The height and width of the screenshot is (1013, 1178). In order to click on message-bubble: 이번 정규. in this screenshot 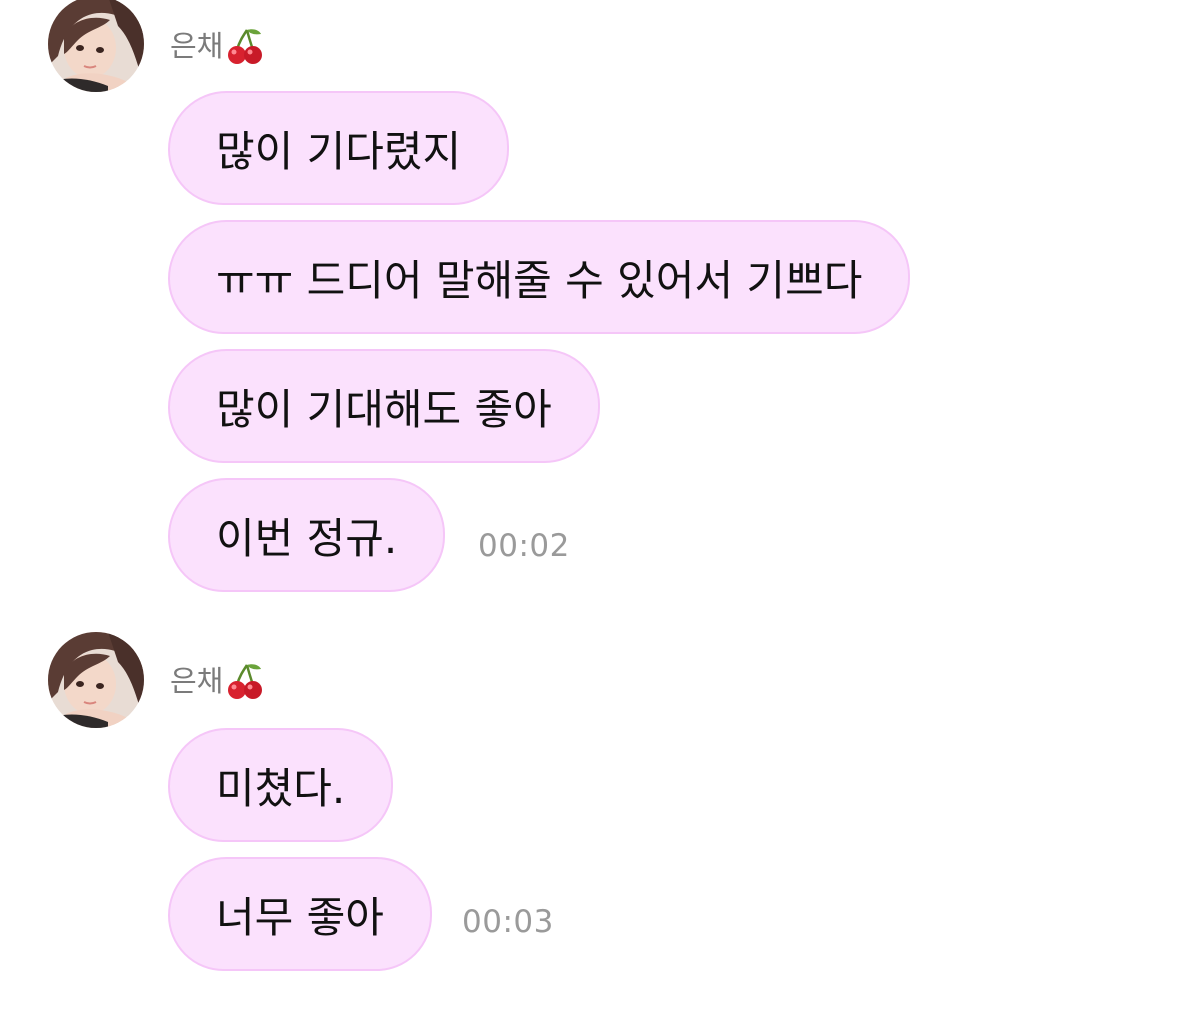, I will do `click(307, 535)`.